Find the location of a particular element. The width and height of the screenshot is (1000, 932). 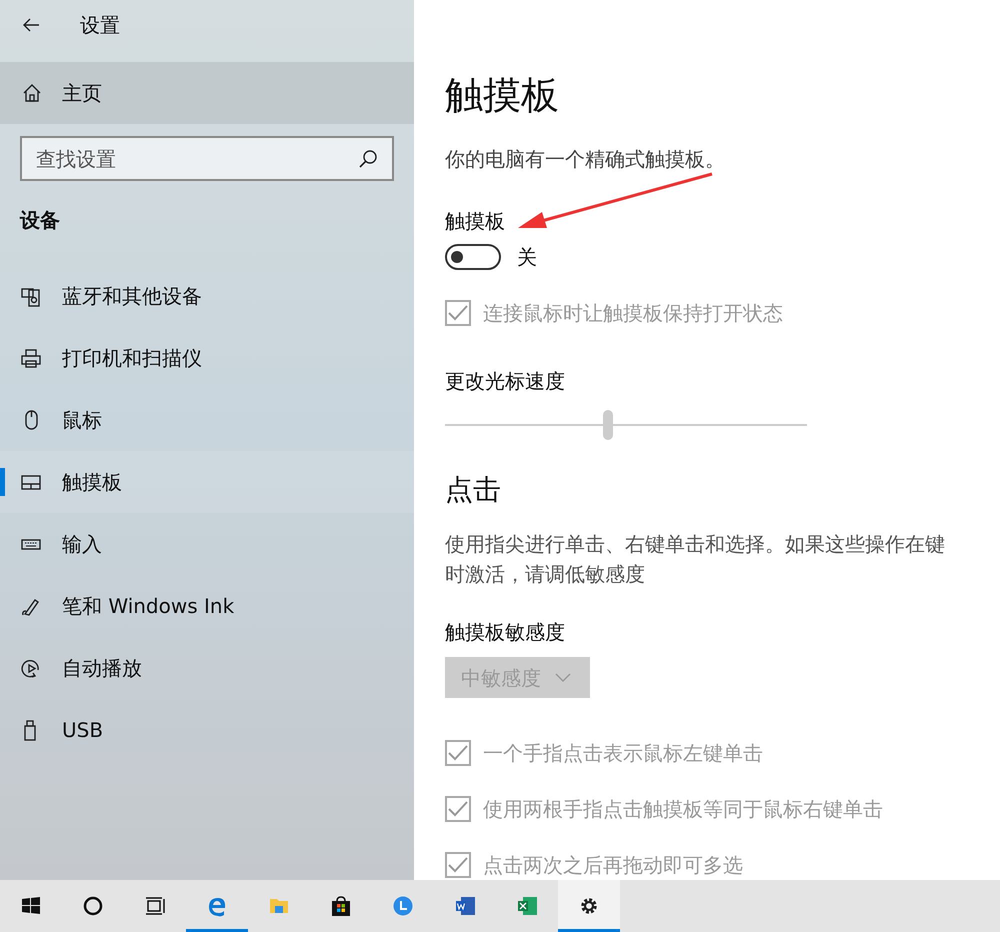

window-title: 设置 is located at coordinates (100, 25).